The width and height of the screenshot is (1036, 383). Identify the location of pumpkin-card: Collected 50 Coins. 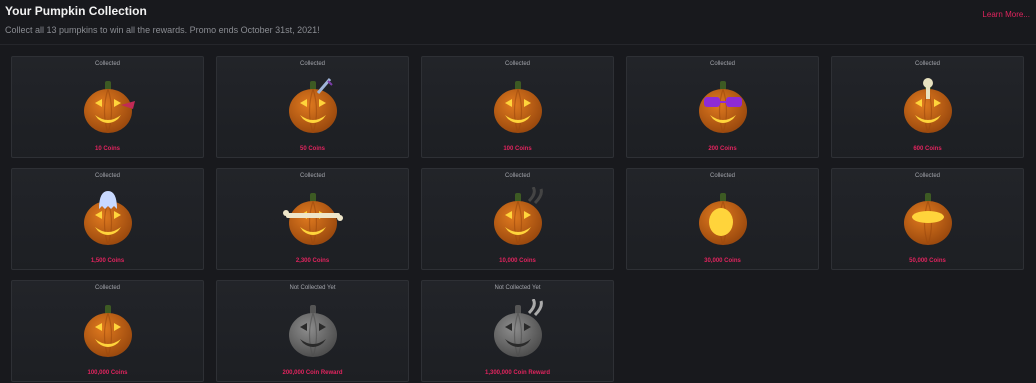
(312, 107).